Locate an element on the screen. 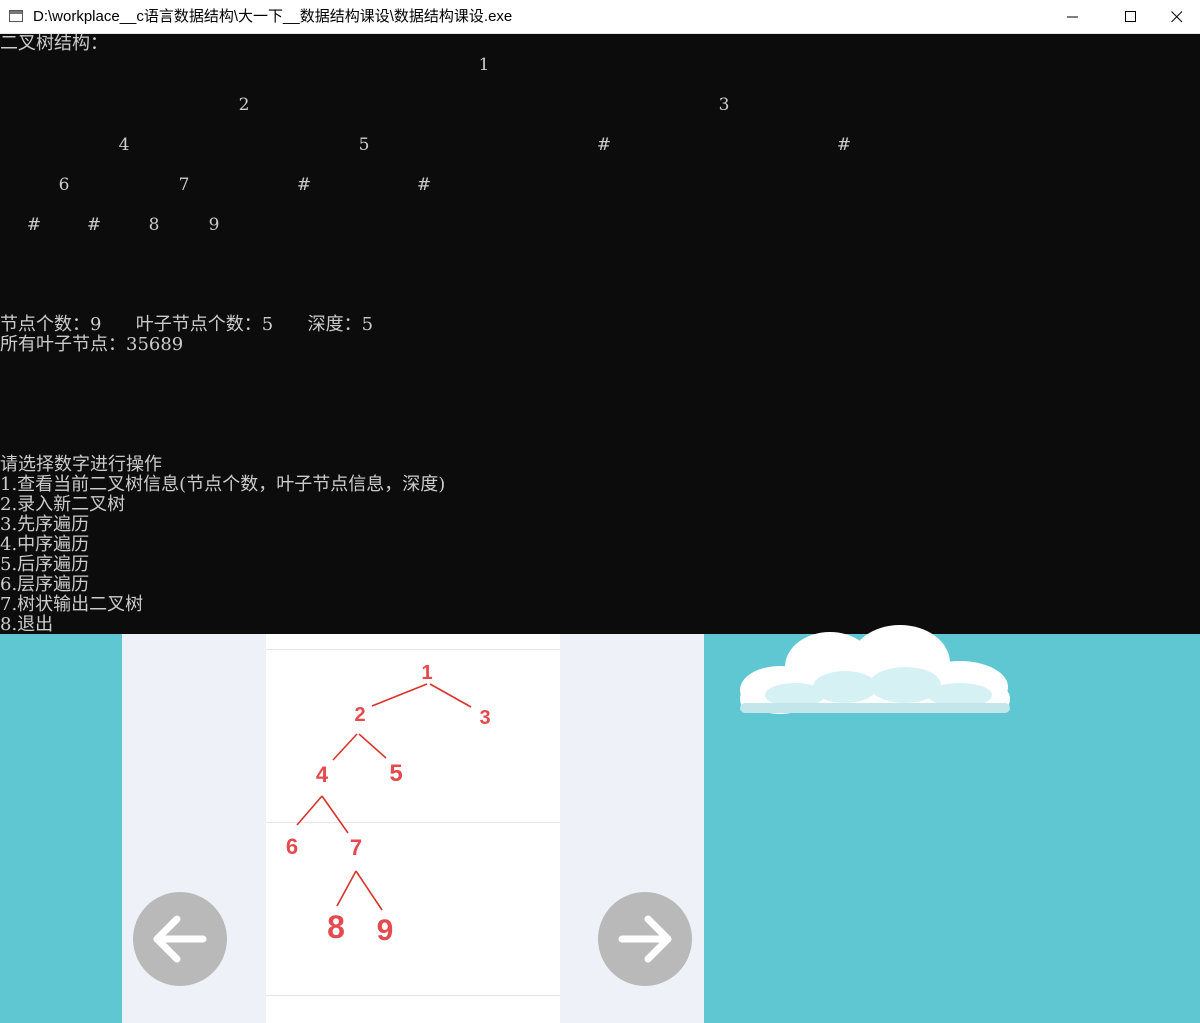  cloud-decoration is located at coordinates (875, 669).